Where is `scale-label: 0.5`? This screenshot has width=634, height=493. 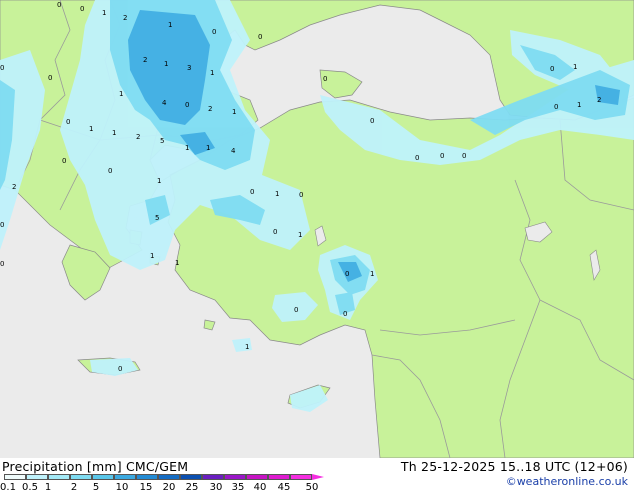 scale-label: 0.5 is located at coordinates (30, 487).